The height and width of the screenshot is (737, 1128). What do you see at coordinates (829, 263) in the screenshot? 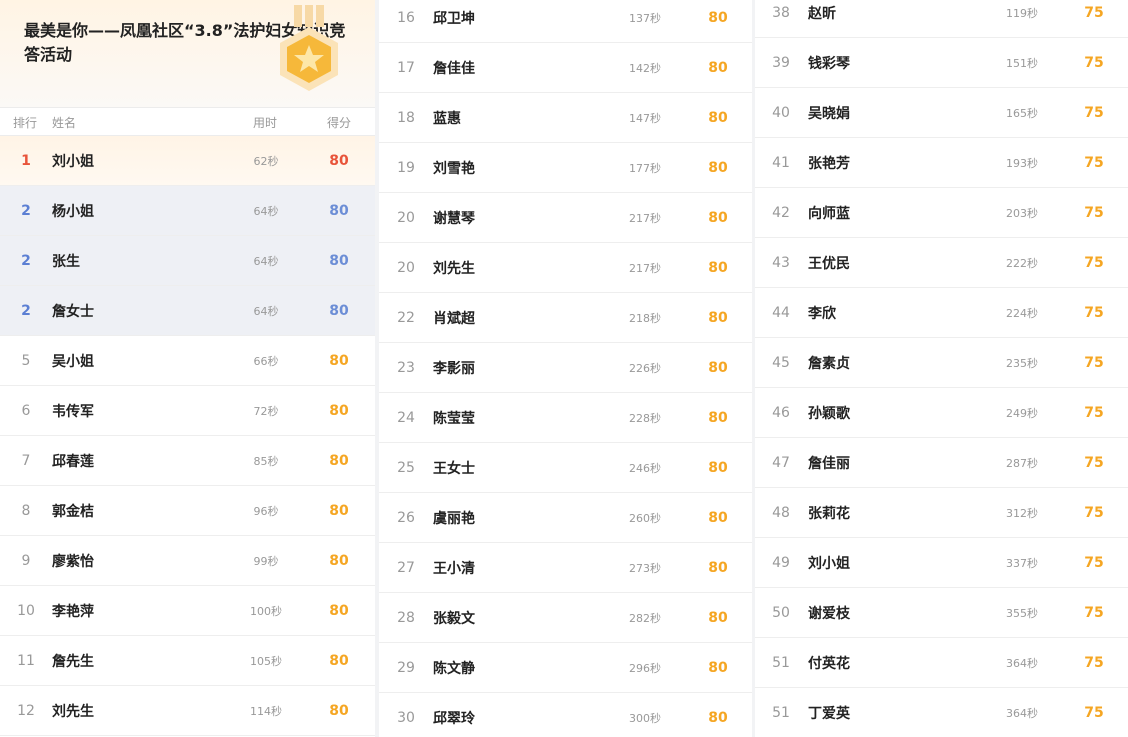
I see `participant-name: 王优民` at bounding box center [829, 263].